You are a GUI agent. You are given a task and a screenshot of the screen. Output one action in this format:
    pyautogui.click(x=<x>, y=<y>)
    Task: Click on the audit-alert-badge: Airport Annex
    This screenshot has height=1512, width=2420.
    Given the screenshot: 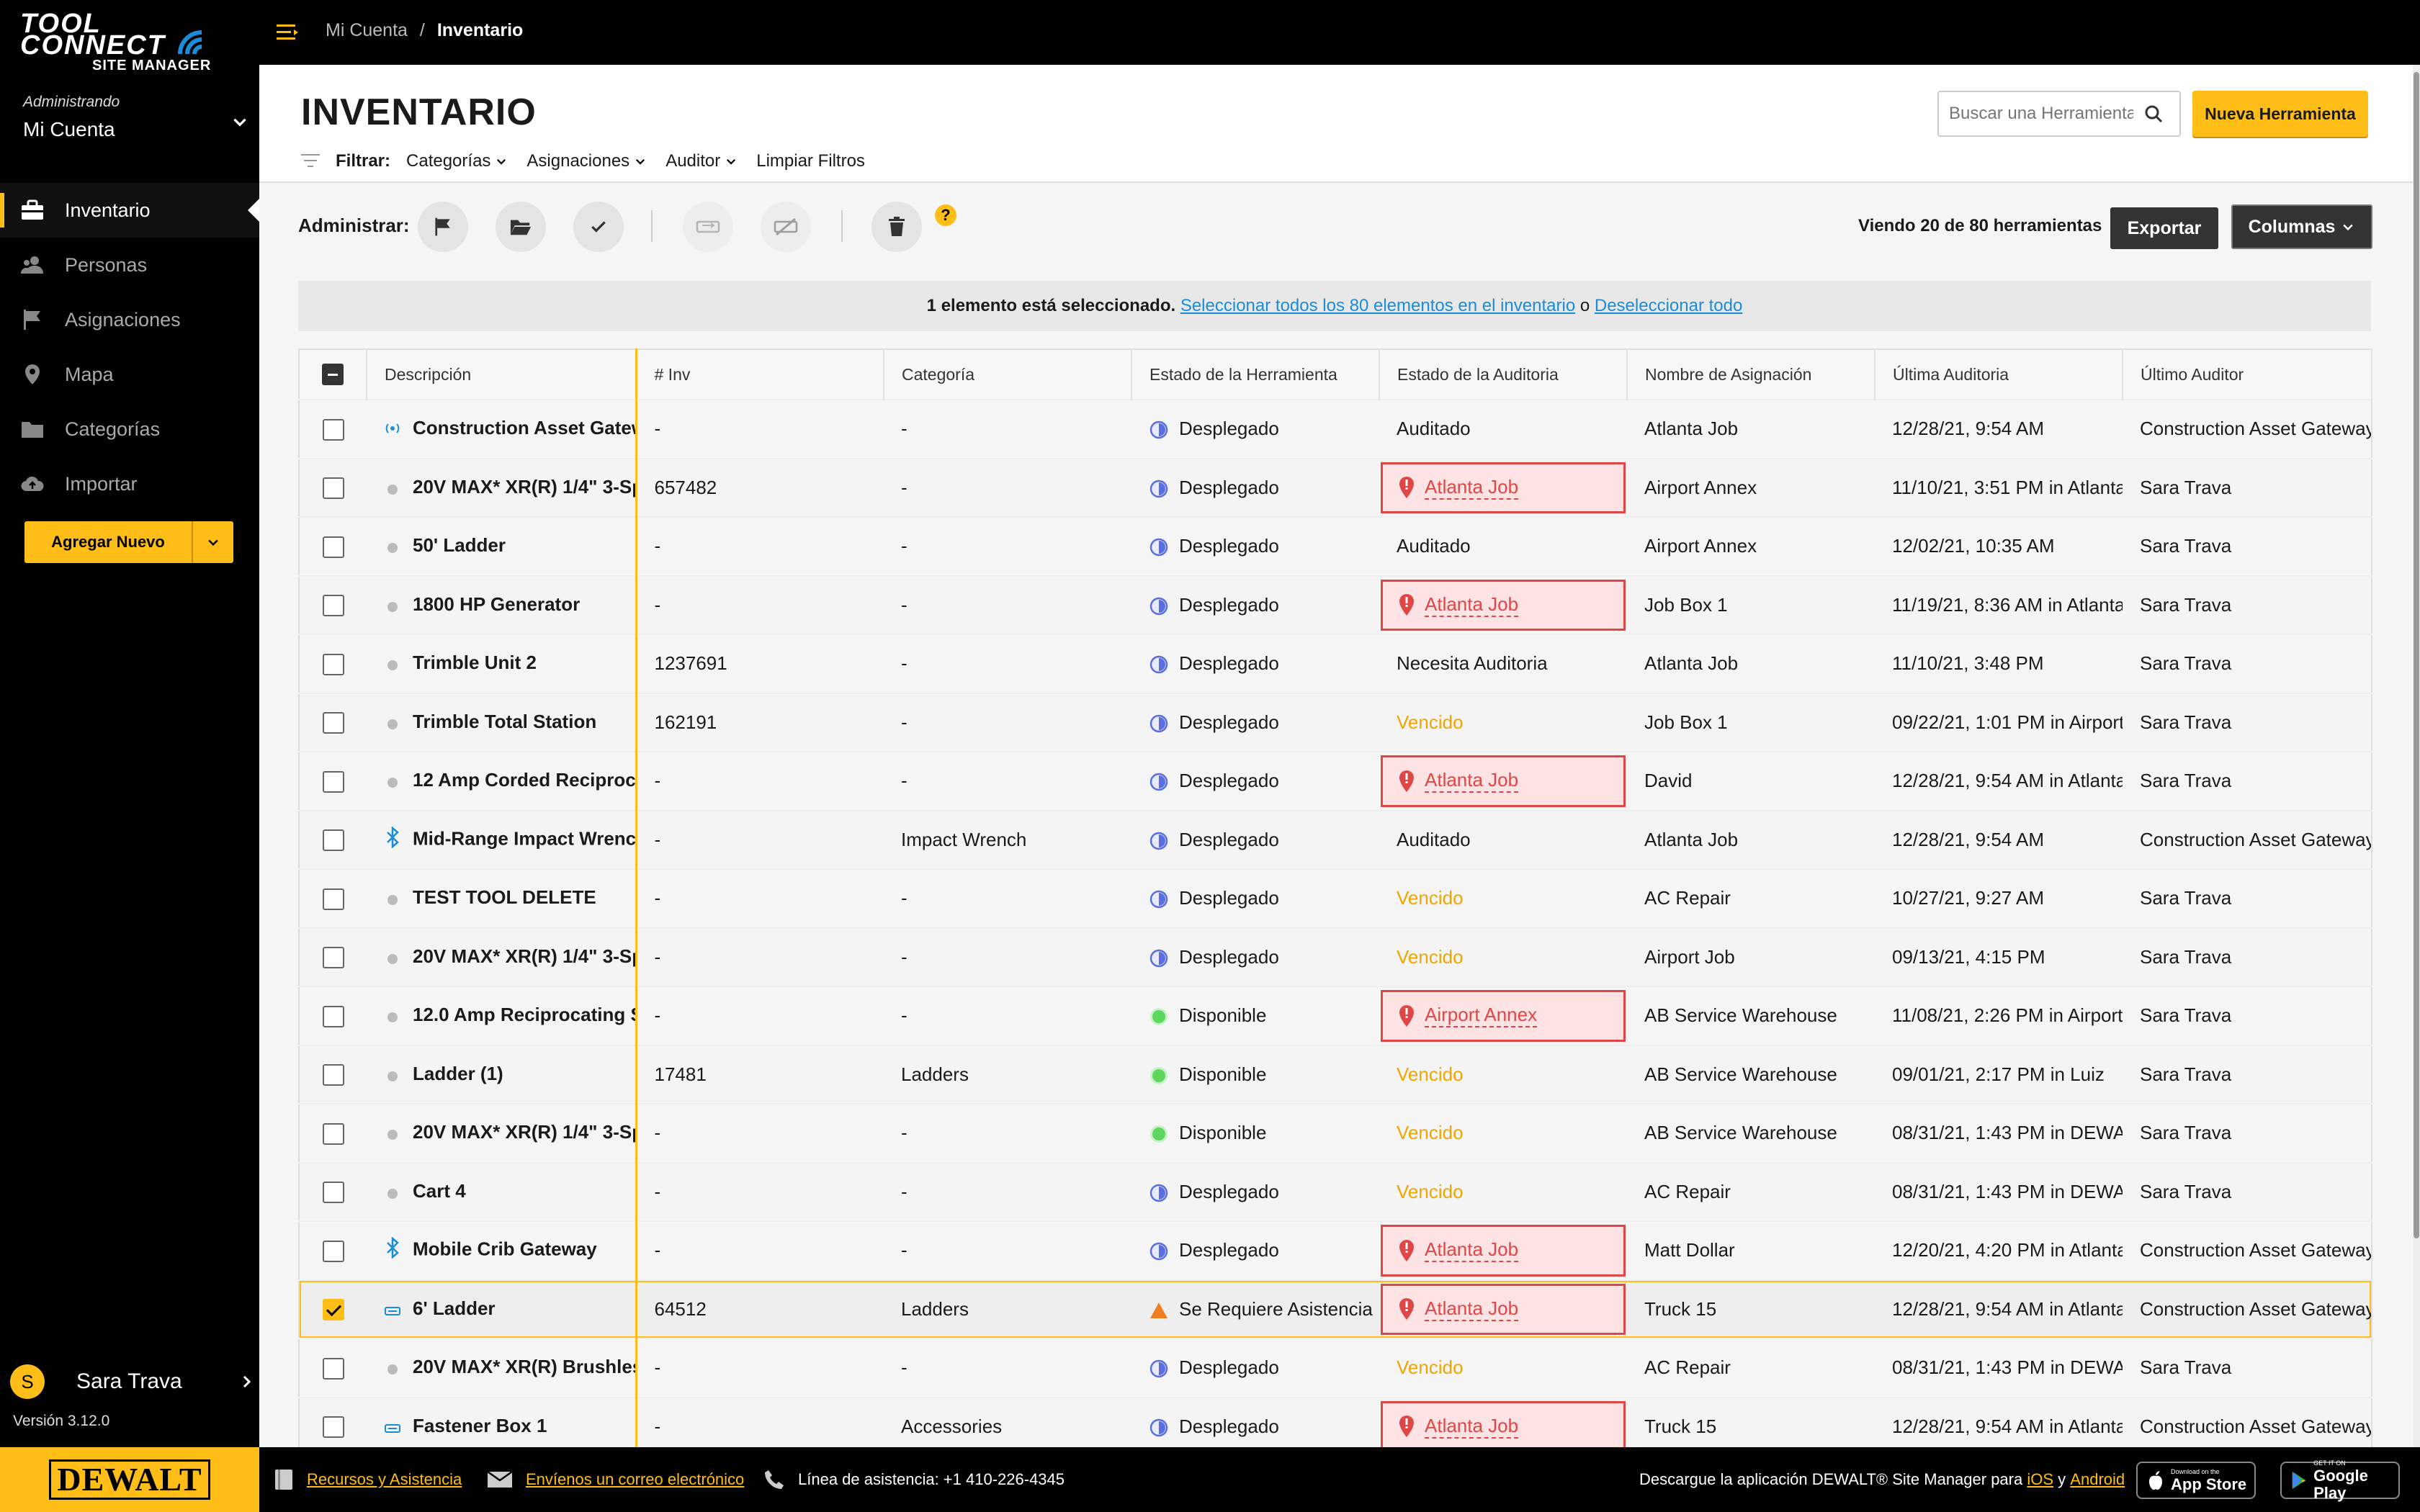 What is the action you would take?
    pyautogui.click(x=1503, y=1016)
    